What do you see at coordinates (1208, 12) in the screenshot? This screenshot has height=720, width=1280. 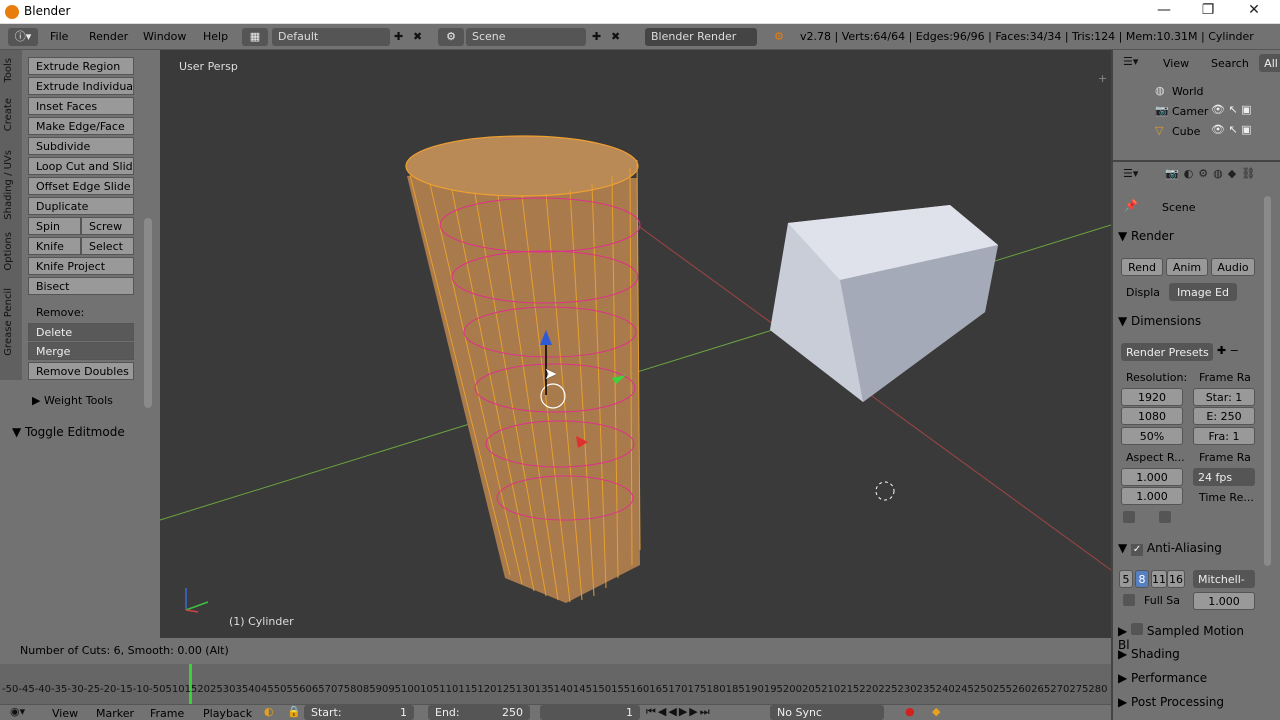 I see `maximize-button: ❐` at bounding box center [1208, 12].